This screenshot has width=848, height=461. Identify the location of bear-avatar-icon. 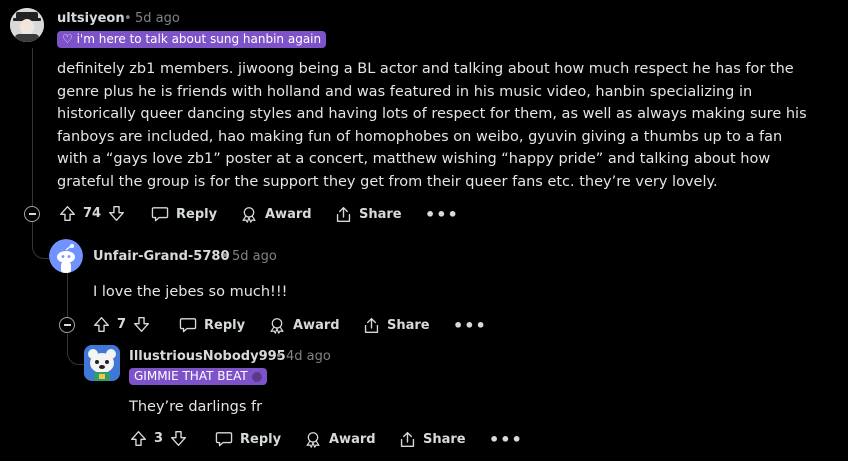
(102, 363).